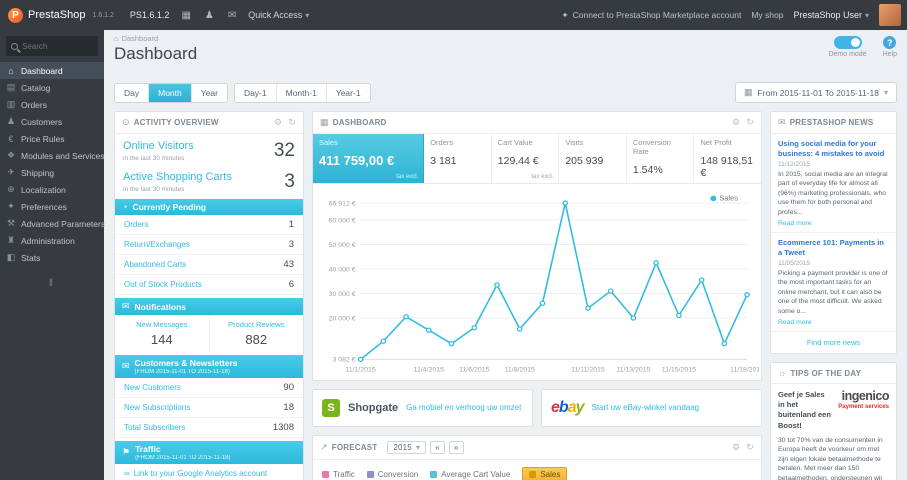 The image size is (907, 480). Describe the element at coordinates (209, 285) in the screenshot. I see `pending-out-of-stock-row: Out of Stock Products 6` at that location.